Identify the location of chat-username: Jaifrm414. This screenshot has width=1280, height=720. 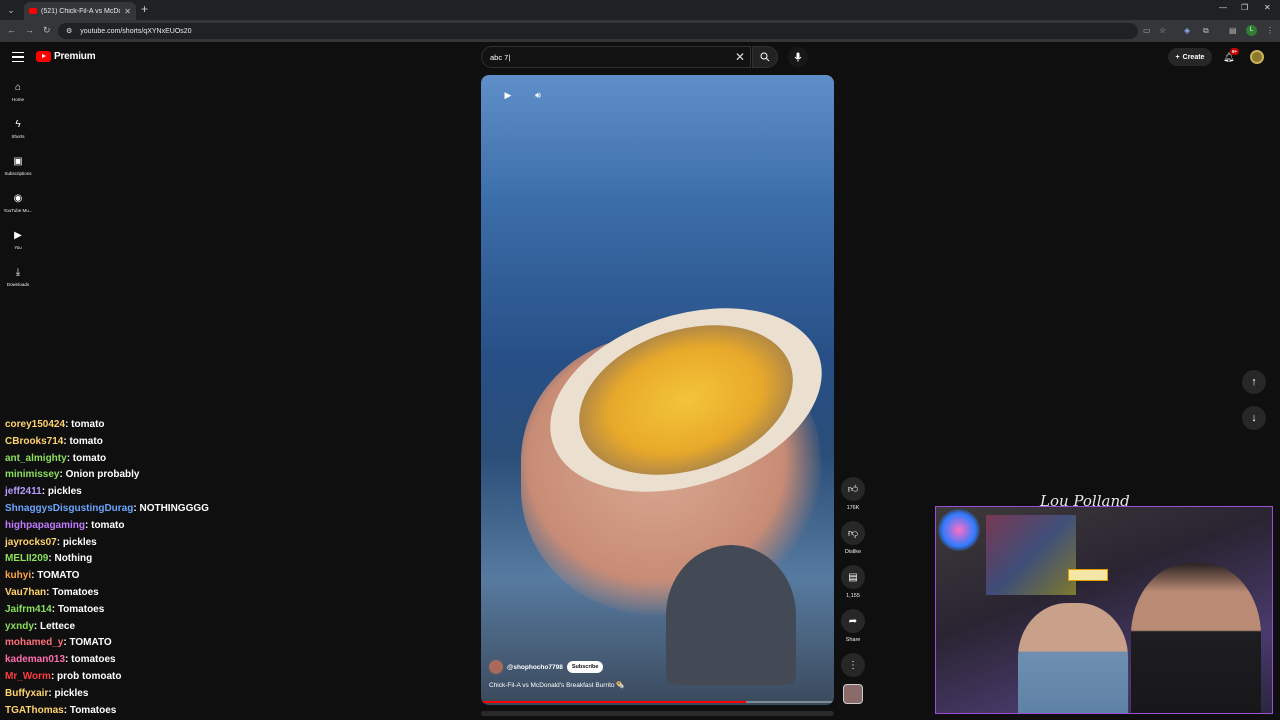
(28, 609).